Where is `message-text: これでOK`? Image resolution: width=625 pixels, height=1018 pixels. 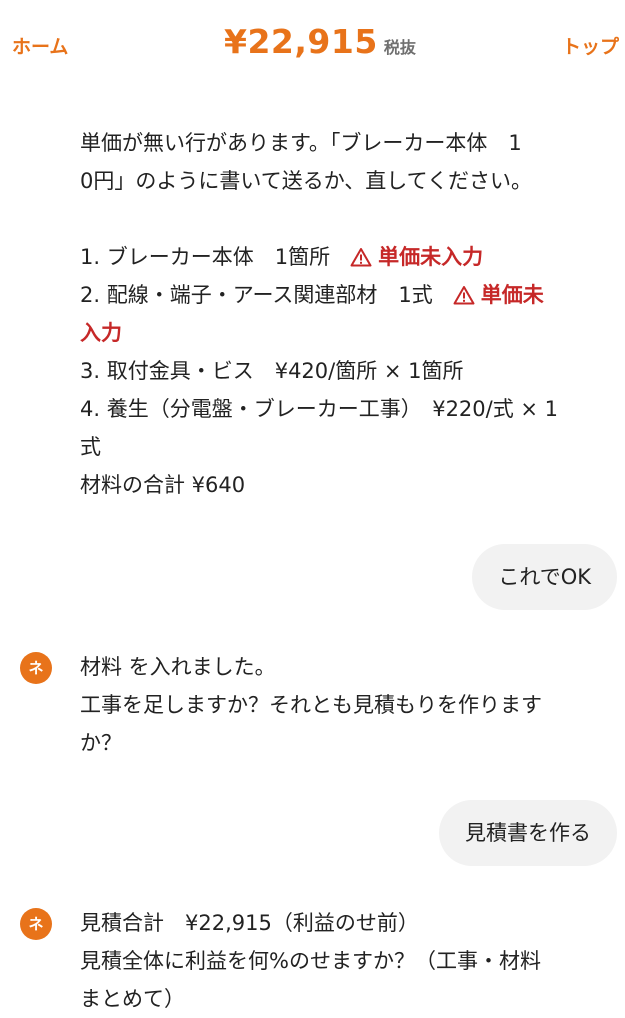
message-text: これでOK is located at coordinates (544, 577).